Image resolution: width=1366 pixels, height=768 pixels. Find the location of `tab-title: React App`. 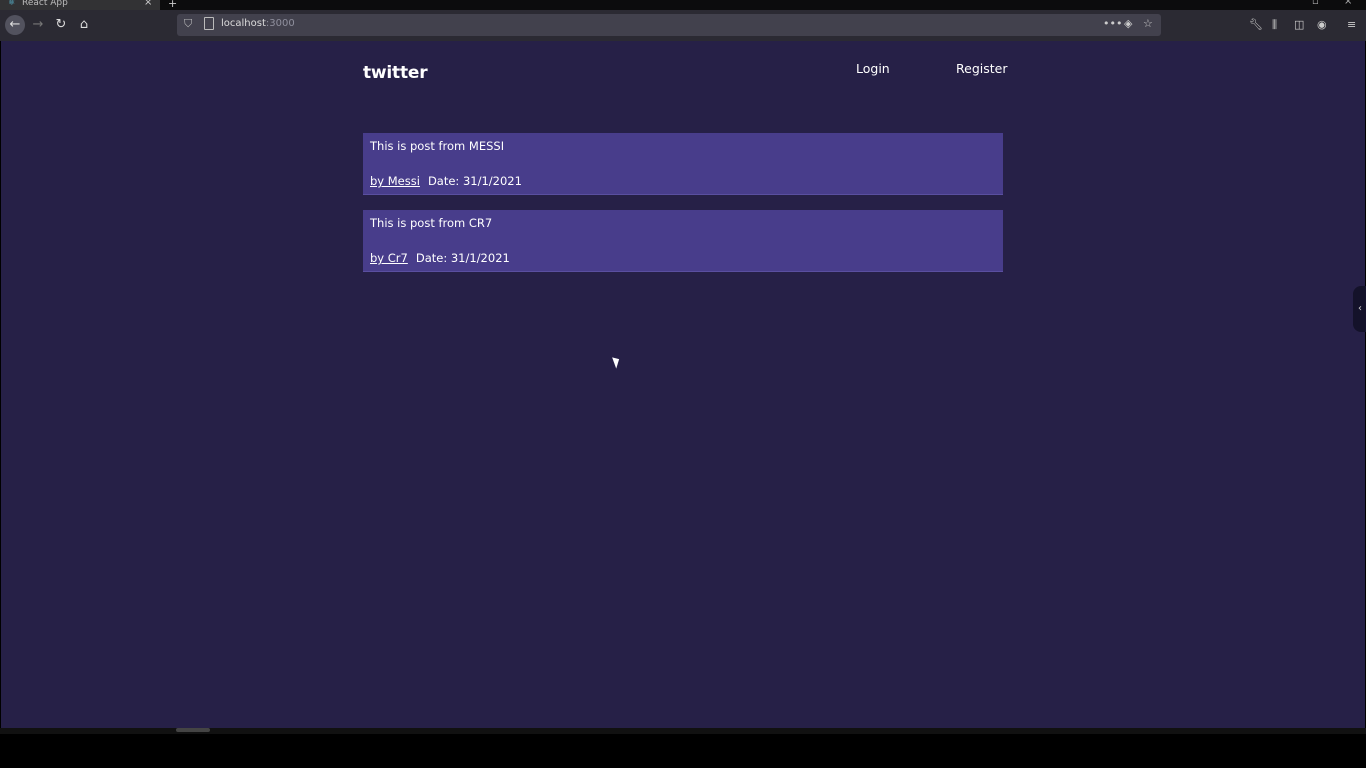

tab-title: React App is located at coordinates (45, 4).